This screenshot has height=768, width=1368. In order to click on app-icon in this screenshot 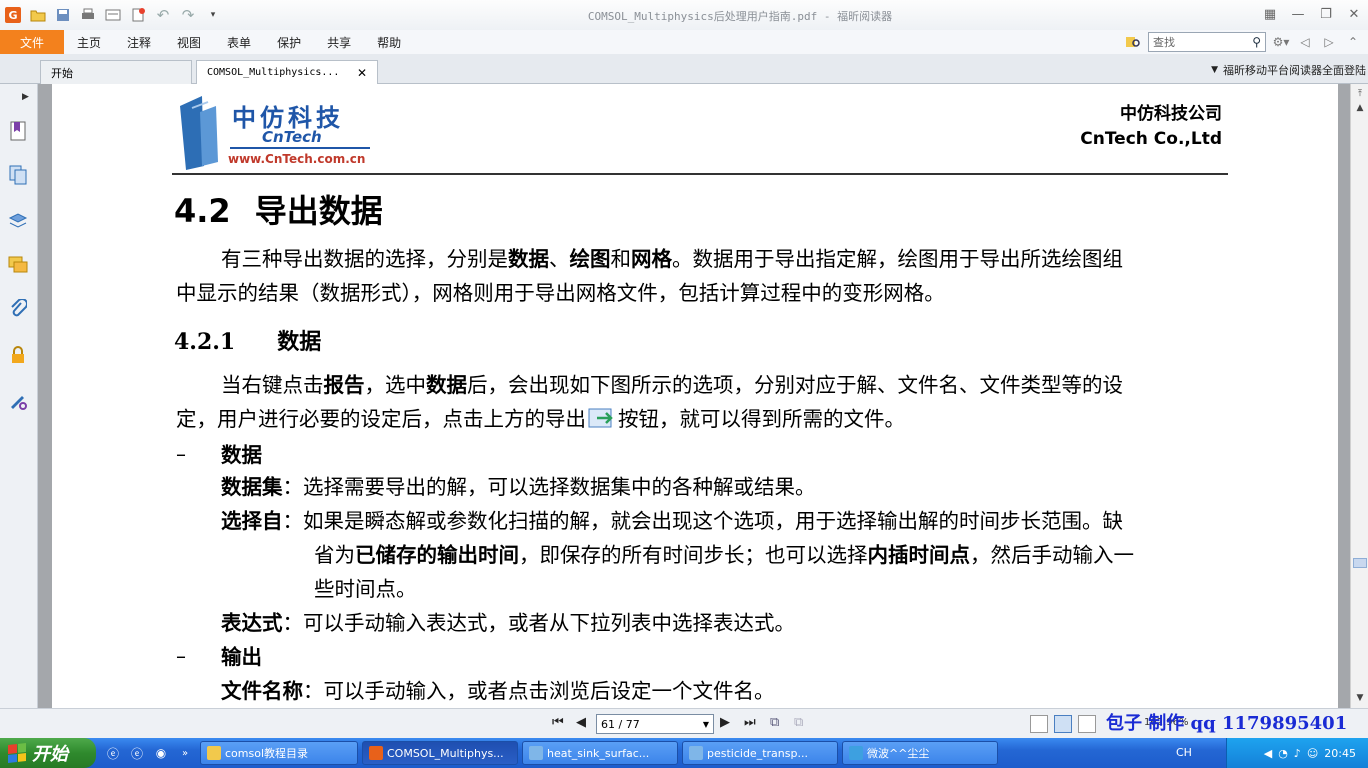, I will do `click(856, 753)`.